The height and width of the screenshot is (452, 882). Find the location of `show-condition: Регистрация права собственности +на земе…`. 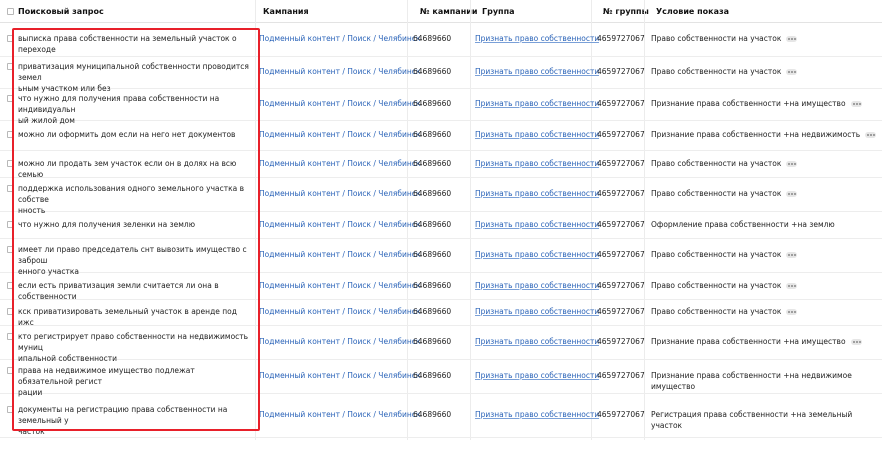

show-condition: Регистрация права собственности +на земе… is located at coordinates (766, 420).